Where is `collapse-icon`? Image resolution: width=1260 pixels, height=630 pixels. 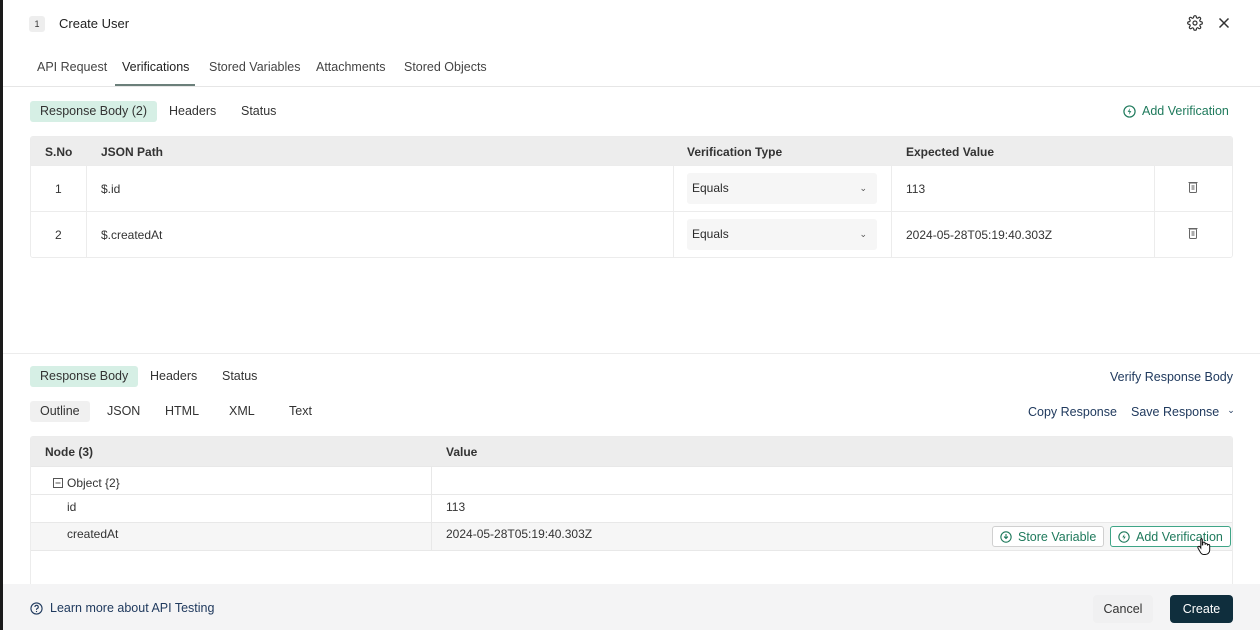 collapse-icon is located at coordinates (58, 483).